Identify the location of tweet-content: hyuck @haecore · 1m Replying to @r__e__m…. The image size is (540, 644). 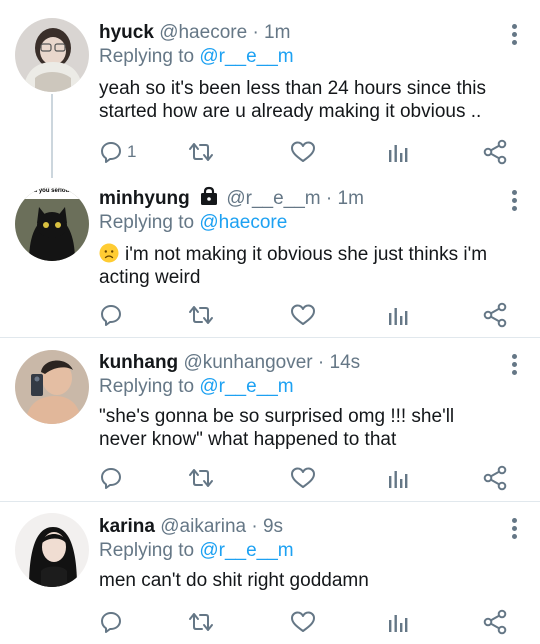
(302, 72).